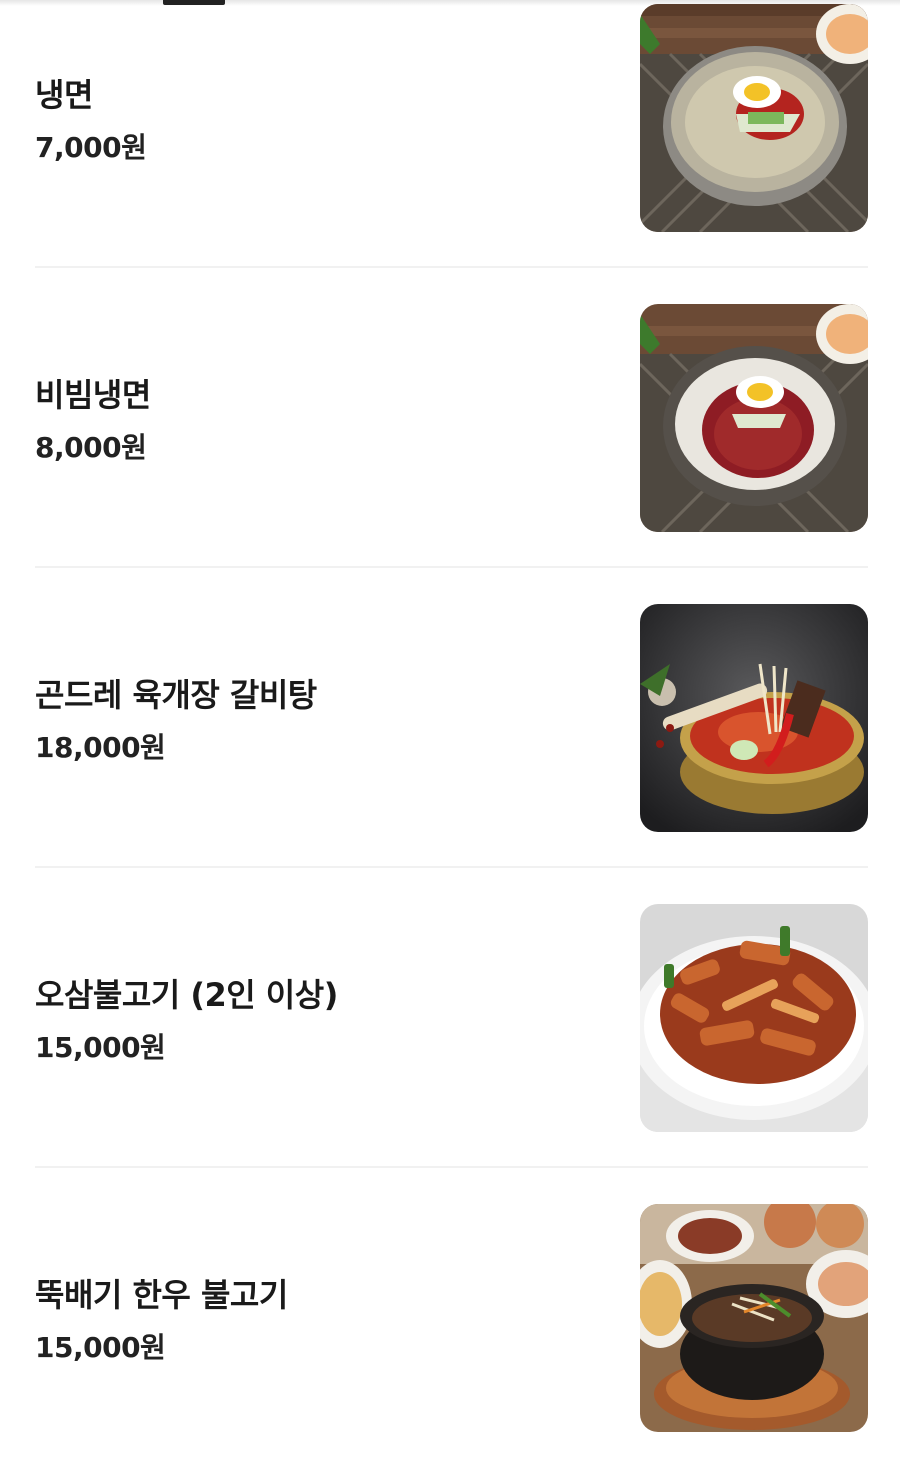 Image resolution: width=900 pixels, height=1468 pixels. Describe the element at coordinates (754, 1318) in the screenshot. I see `ttukbaegi-bulgogi-photo` at that location.